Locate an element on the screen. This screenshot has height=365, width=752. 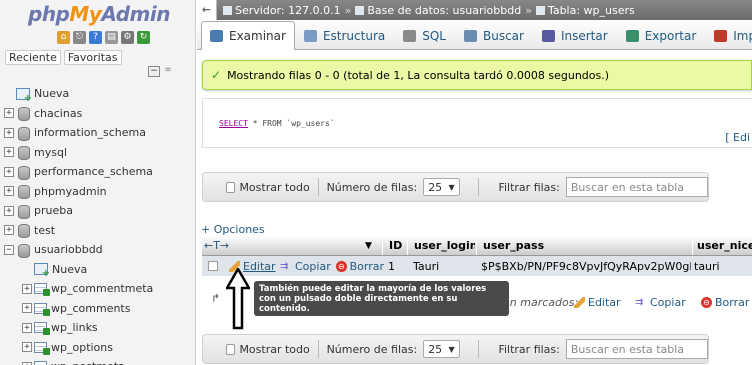
delete-icon: ⊖ is located at coordinates (706, 302).